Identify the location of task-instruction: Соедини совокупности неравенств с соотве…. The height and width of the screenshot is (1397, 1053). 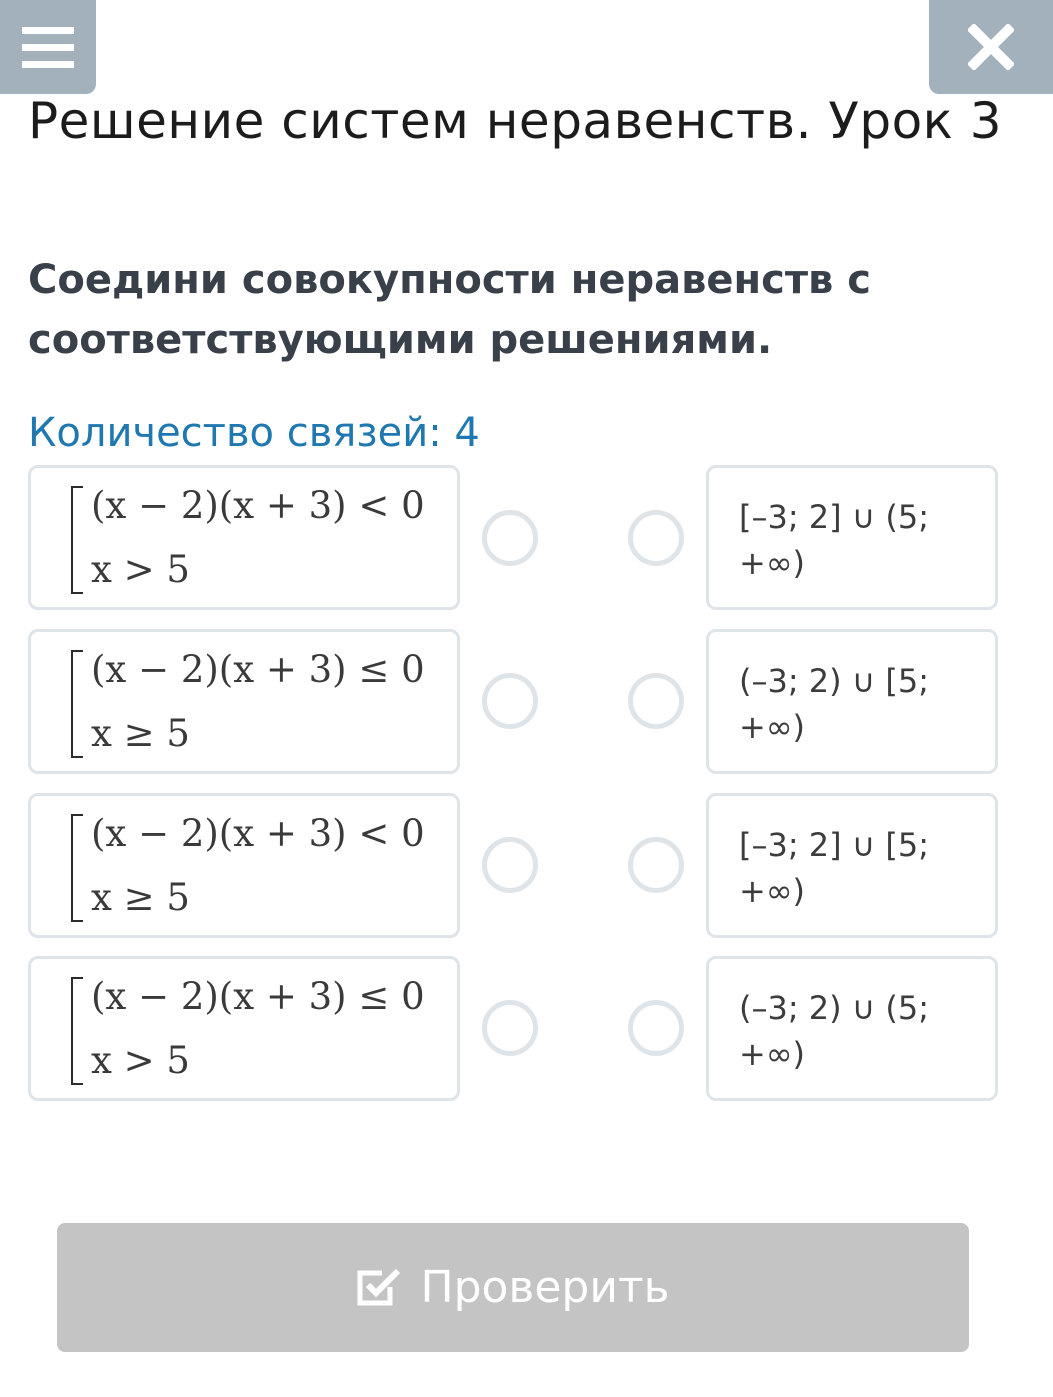
(450, 310).